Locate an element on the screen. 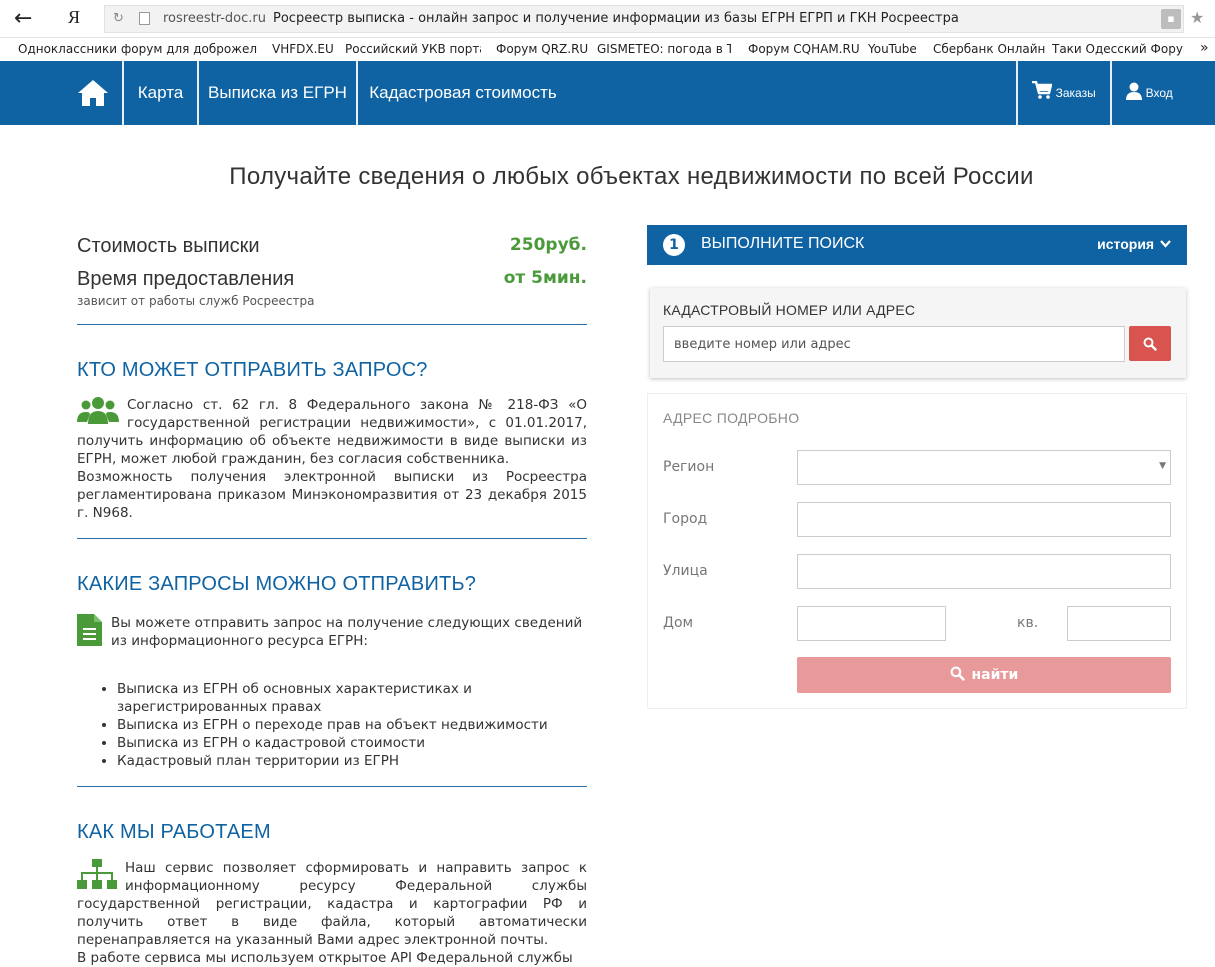 Image resolution: width=1215 pixels, height=967 pixels. nav-map-link: Карта is located at coordinates (160, 93).